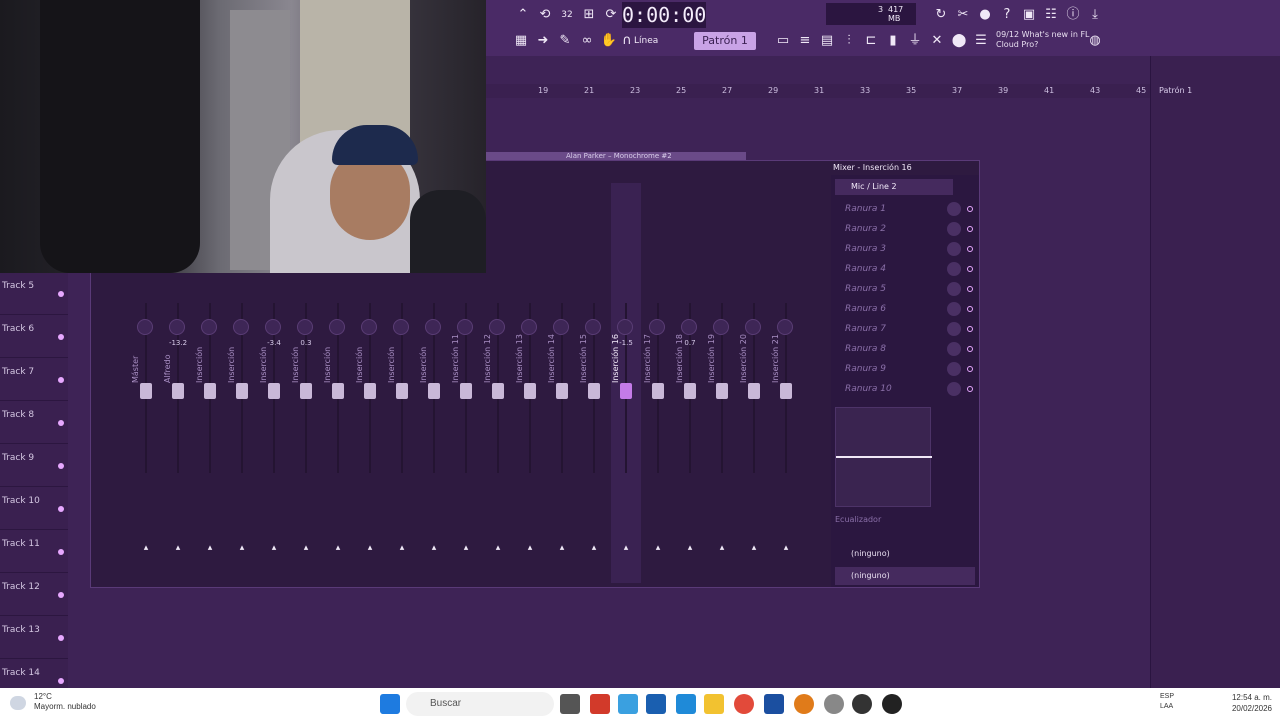 This screenshot has width=1280, height=720. I want to click on task-view-icon, so click(570, 704).